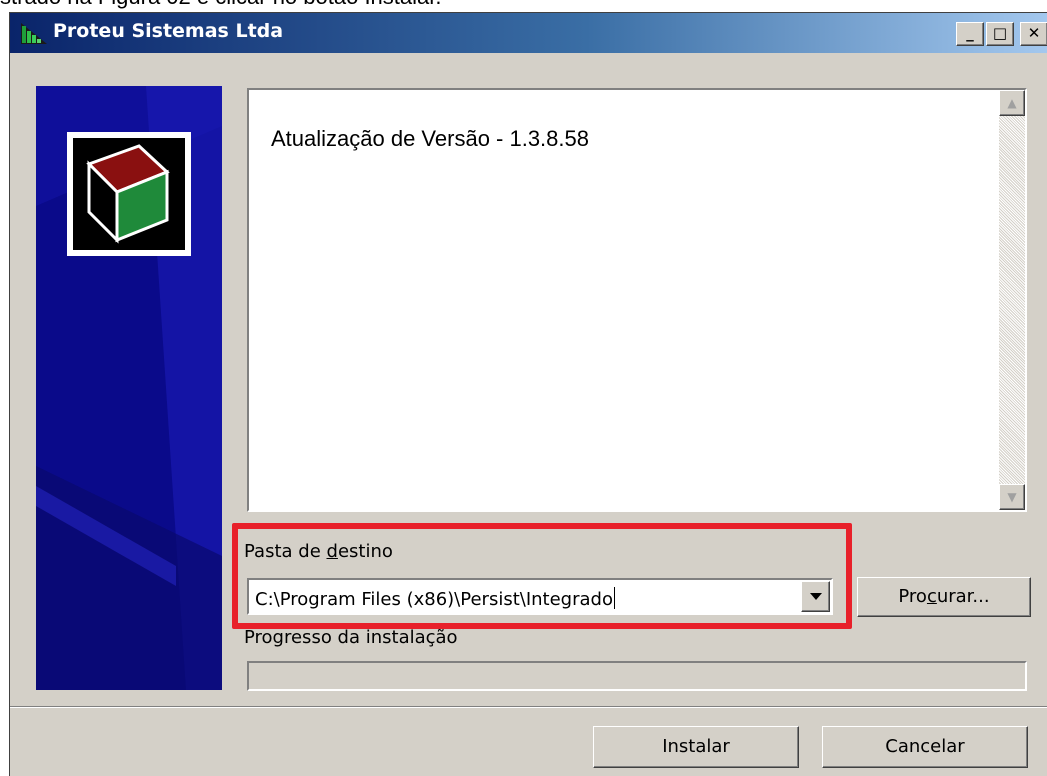 This screenshot has height=776, width=1047. I want to click on vertical-scrollbar: ▲ ▼, so click(1012, 300).